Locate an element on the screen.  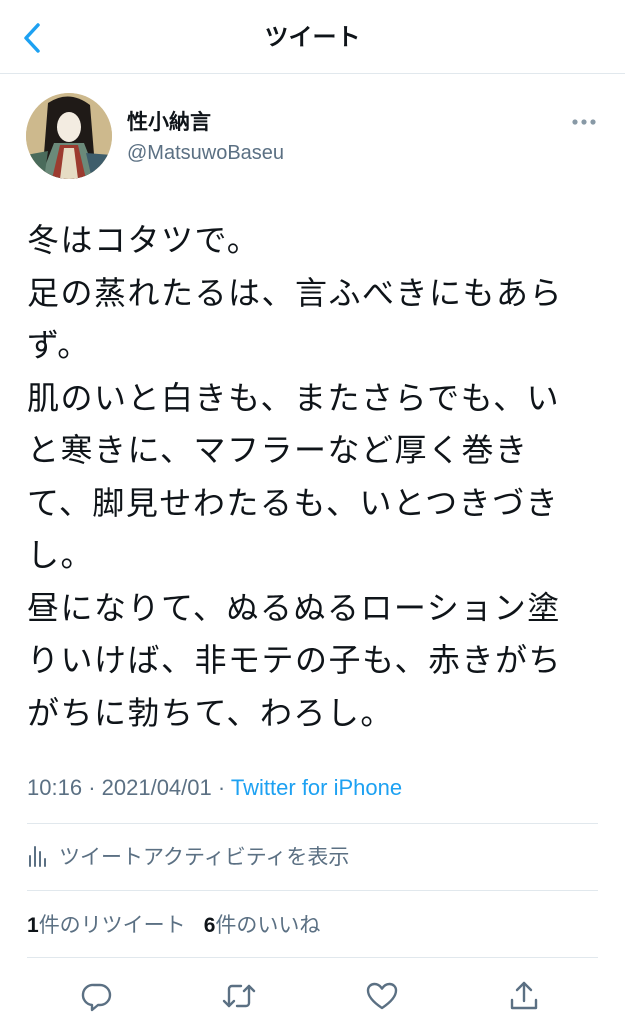
retweet-button is located at coordinates (239, 996).